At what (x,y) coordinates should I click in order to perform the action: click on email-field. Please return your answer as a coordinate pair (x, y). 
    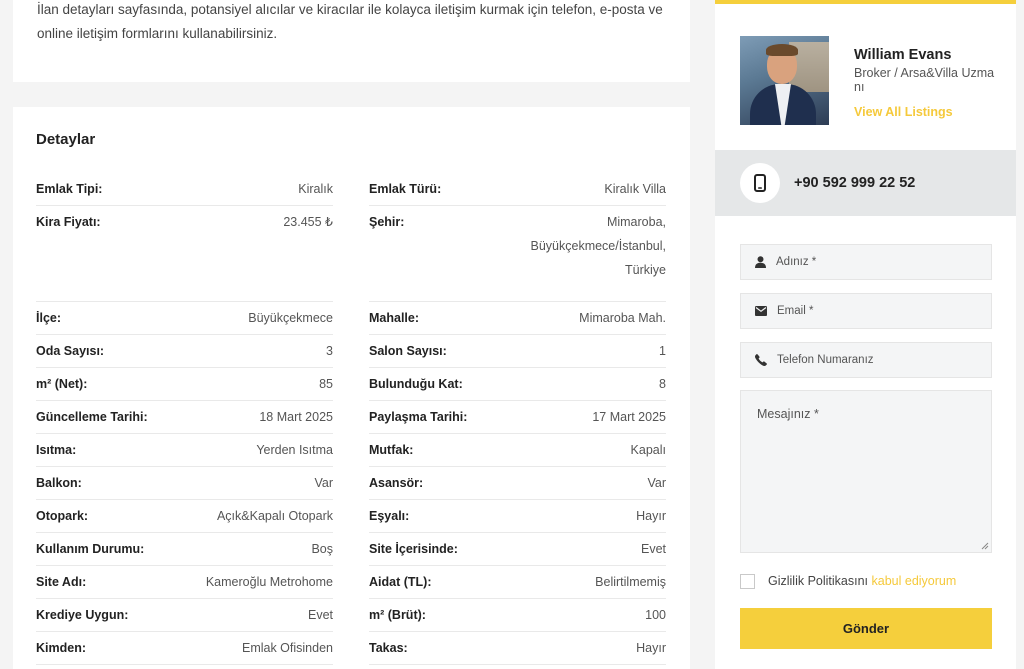
    Looking at the image, I should click on (866, 311).